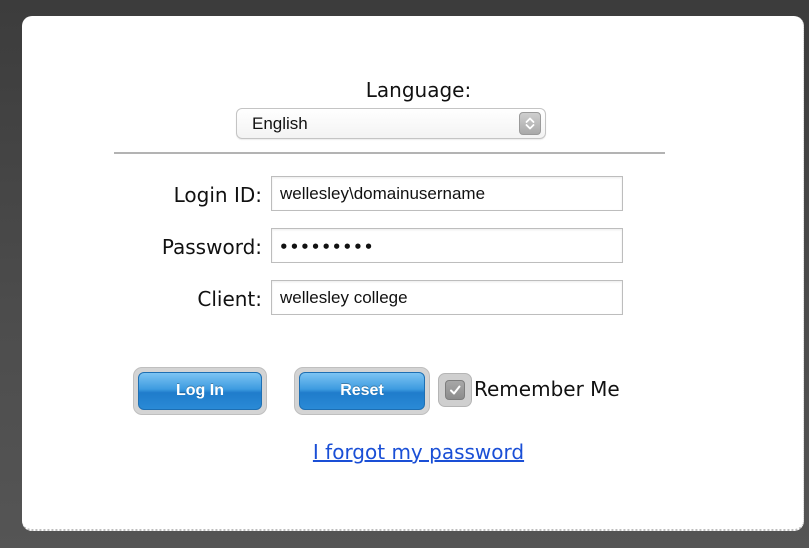 This screenshot has width=809, height=548. I want to click on chevron-up-down-icon, so click(530, 123).